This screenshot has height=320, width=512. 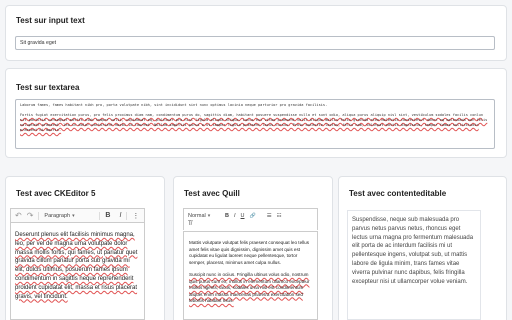 I want to click on format-dropdown: Normal ▾, so click(x=204, y=216).